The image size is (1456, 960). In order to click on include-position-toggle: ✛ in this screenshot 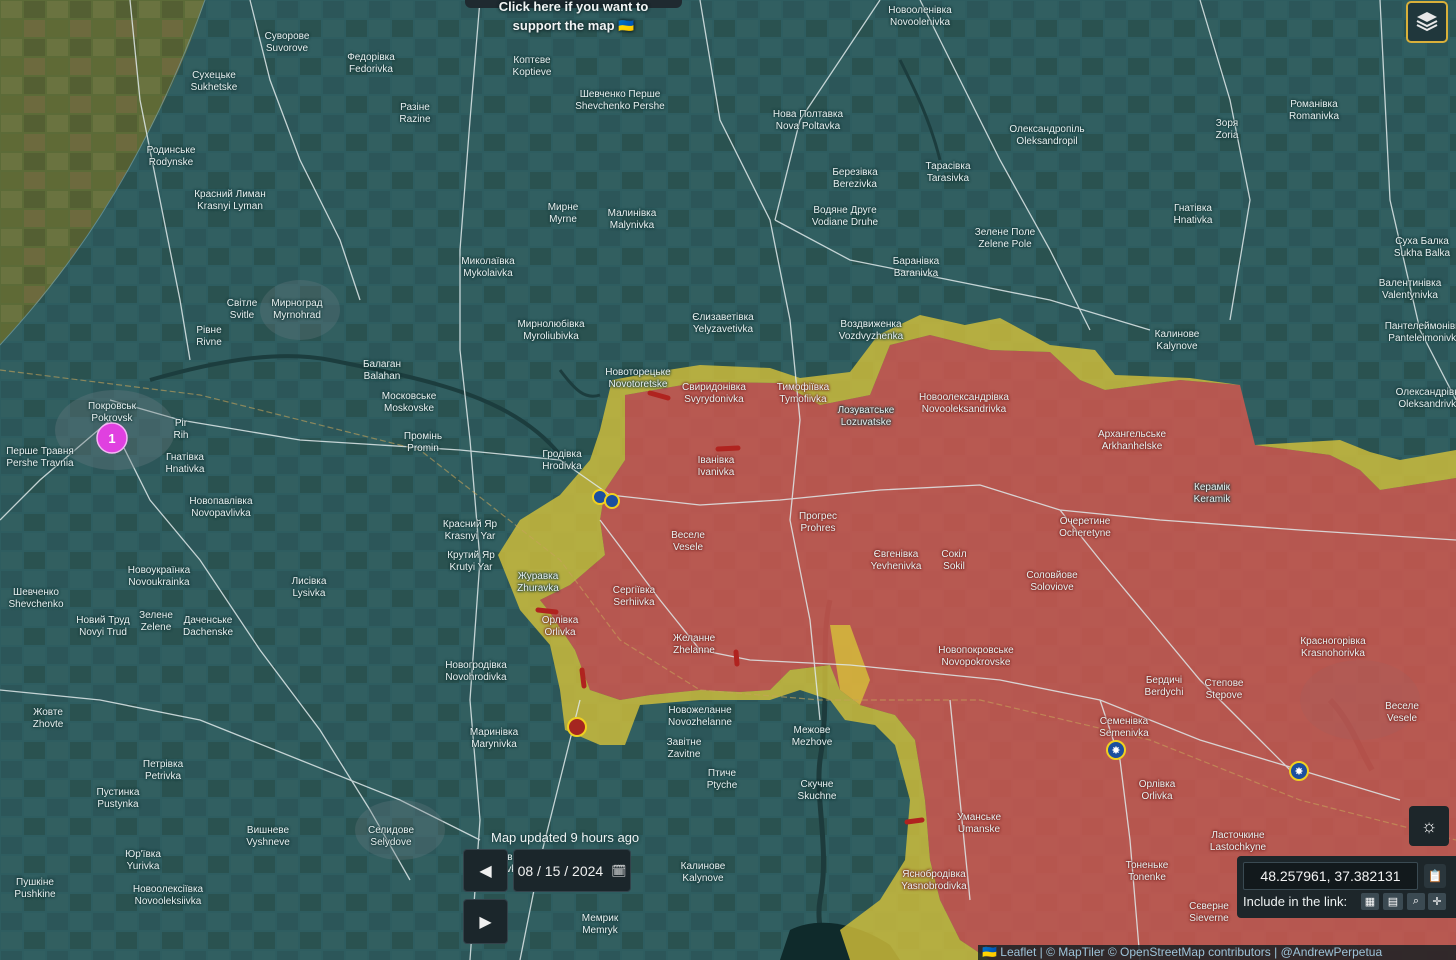, I will do `click(1437, 901)`.